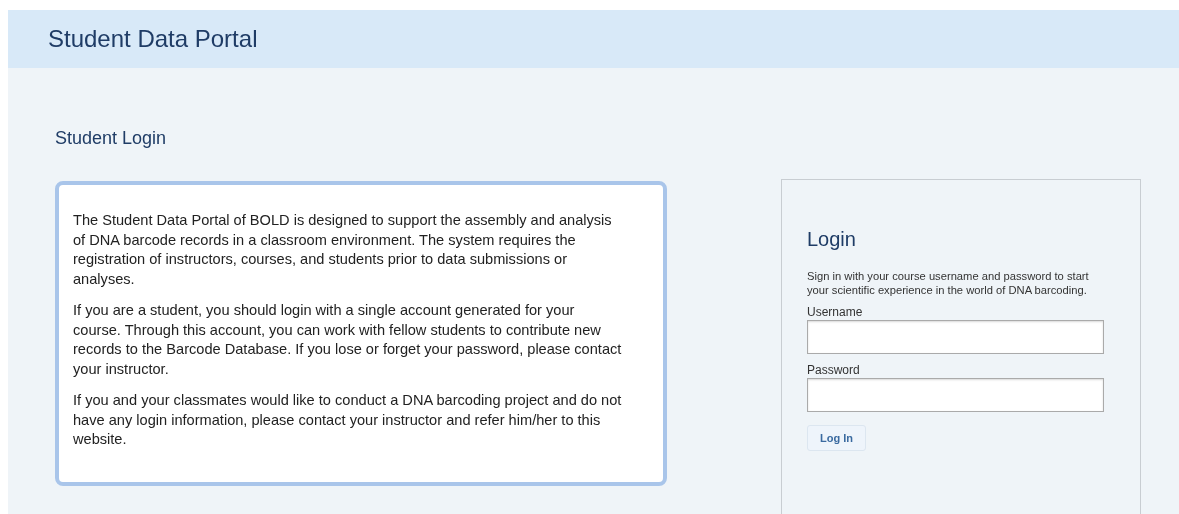  I want to click on info-paragraph: If you and your classmates would like to conduct a DNA barcoding project and do not have any login information, please contact your instructor and refer him/her to this website., so click(348, 420).